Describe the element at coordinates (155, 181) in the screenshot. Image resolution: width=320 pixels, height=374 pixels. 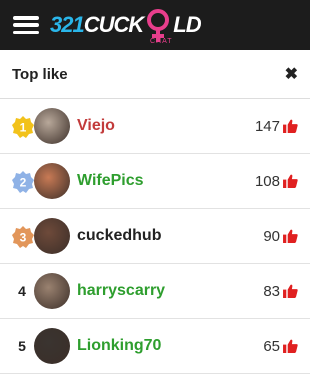
I see `list-item: 2 WifePics 108` at that location.